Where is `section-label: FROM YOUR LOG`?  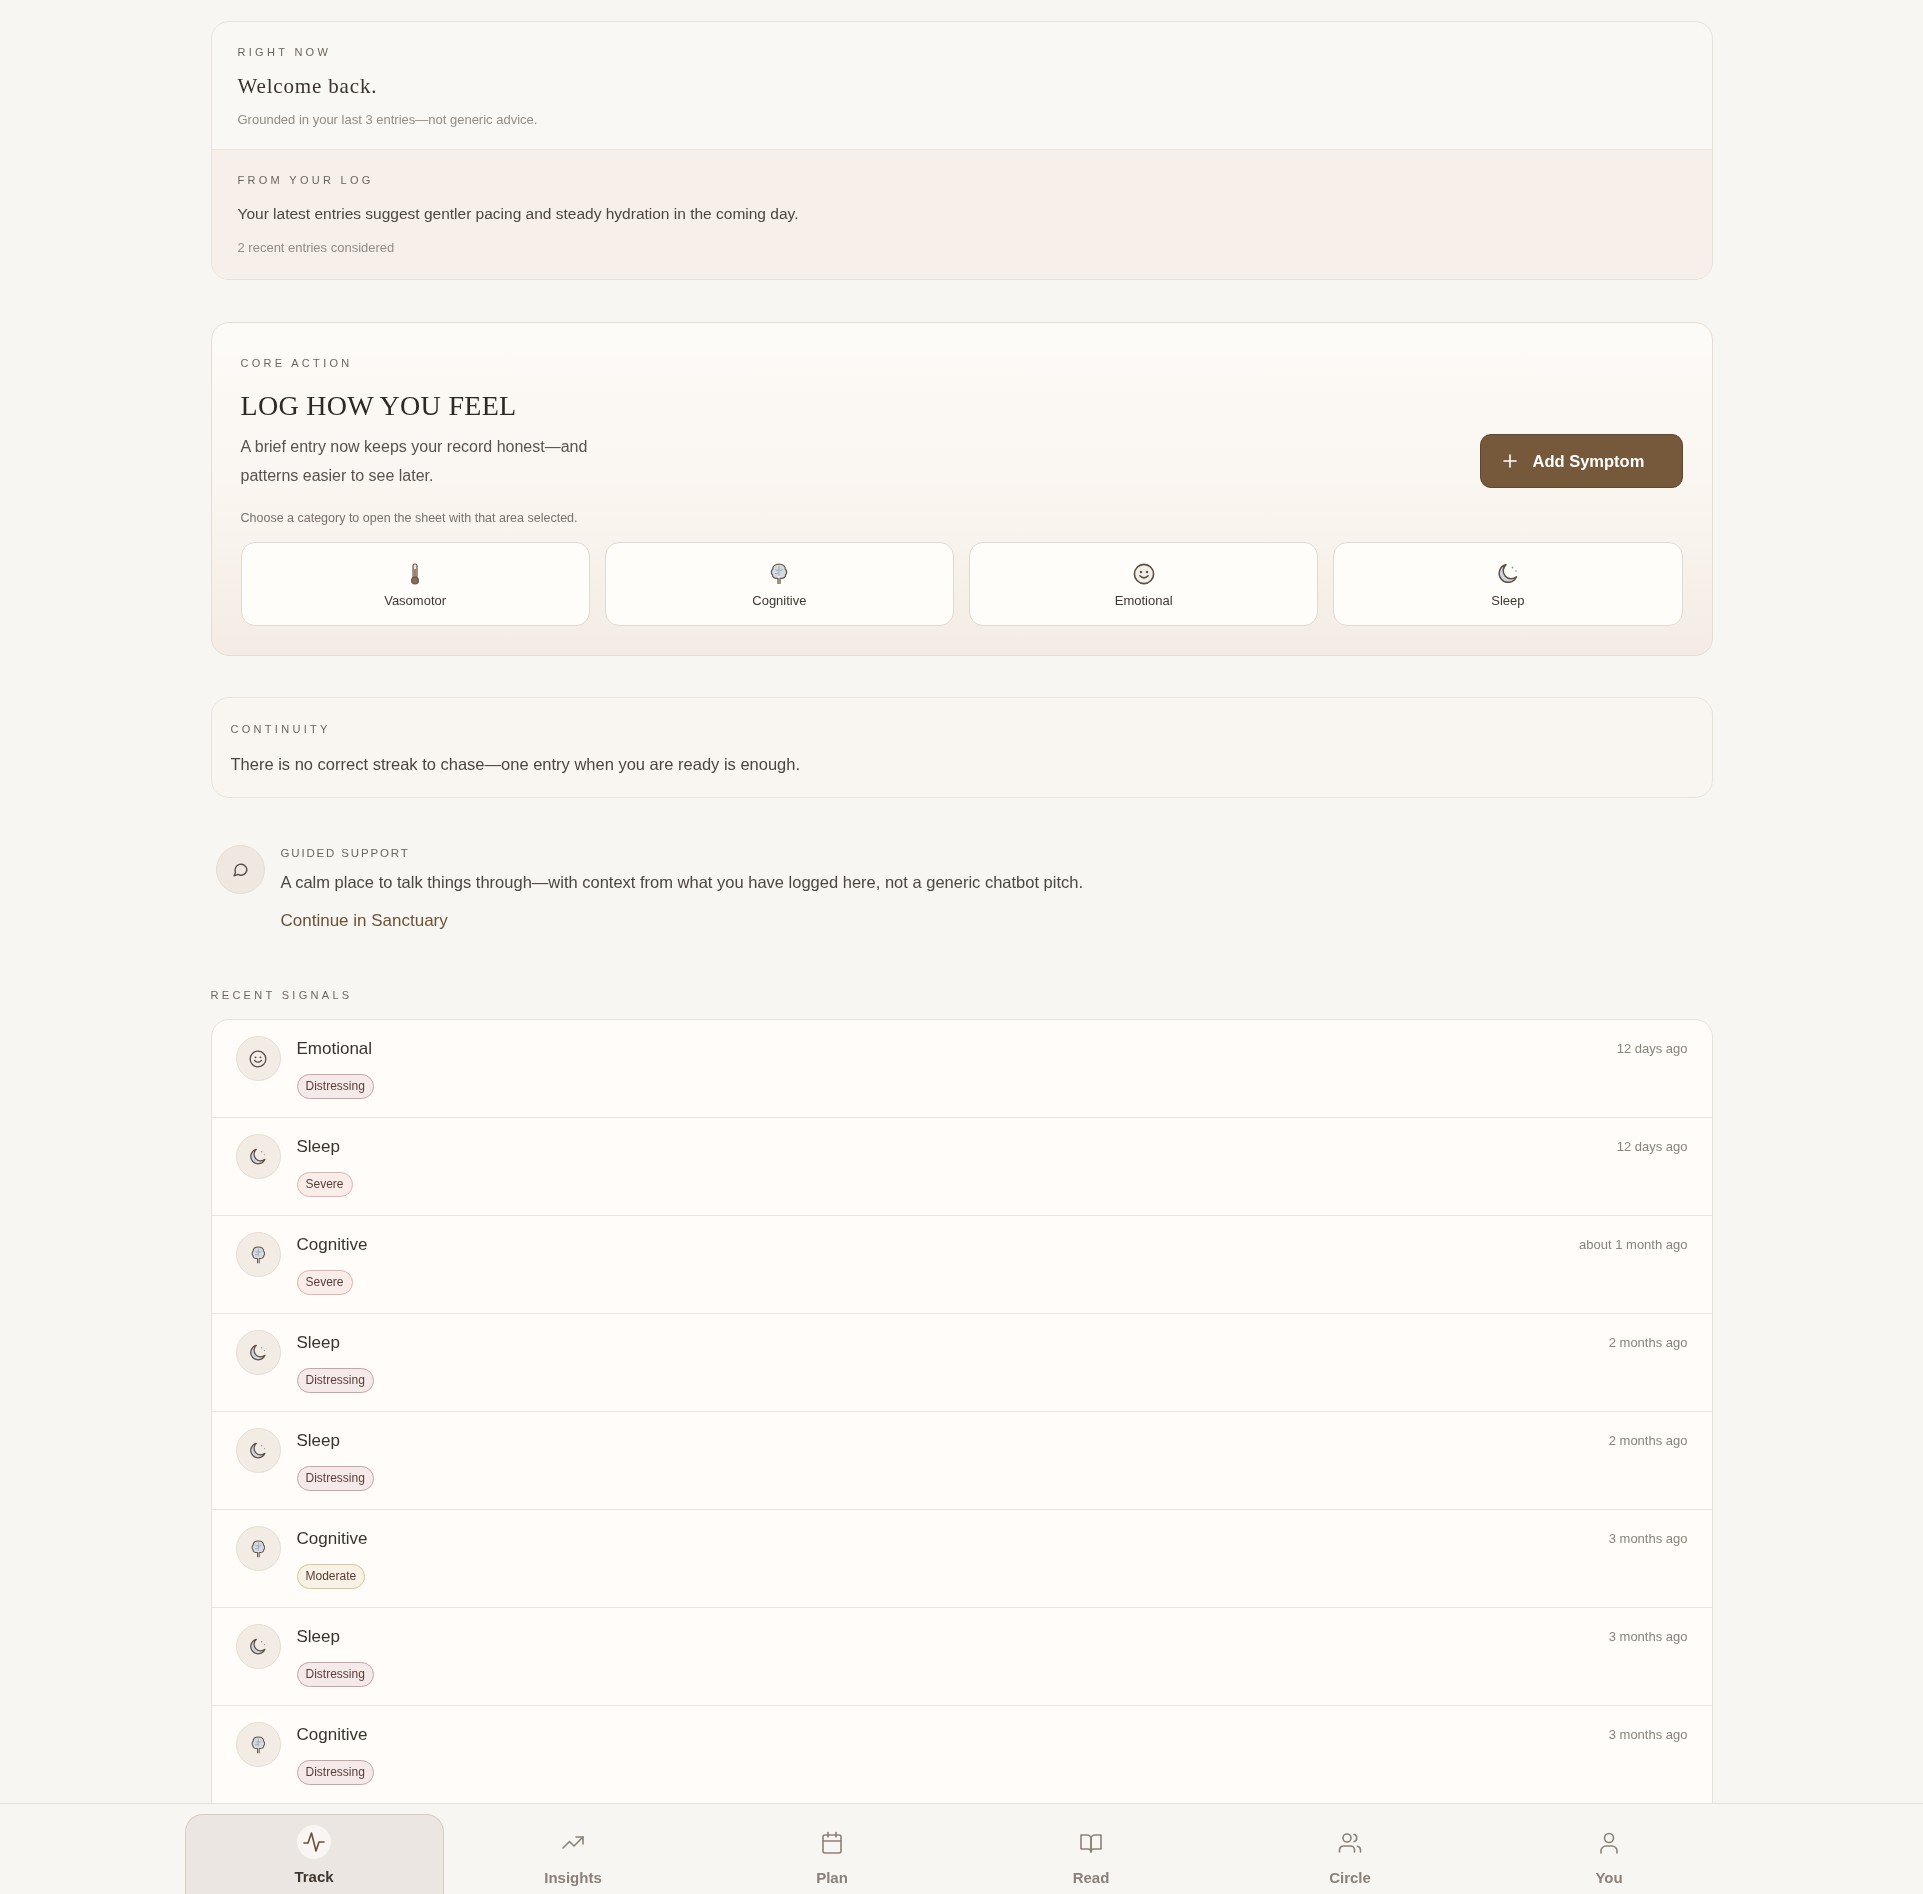 section-label: FROM YOUR LOG is located at coordinates (305, 180).